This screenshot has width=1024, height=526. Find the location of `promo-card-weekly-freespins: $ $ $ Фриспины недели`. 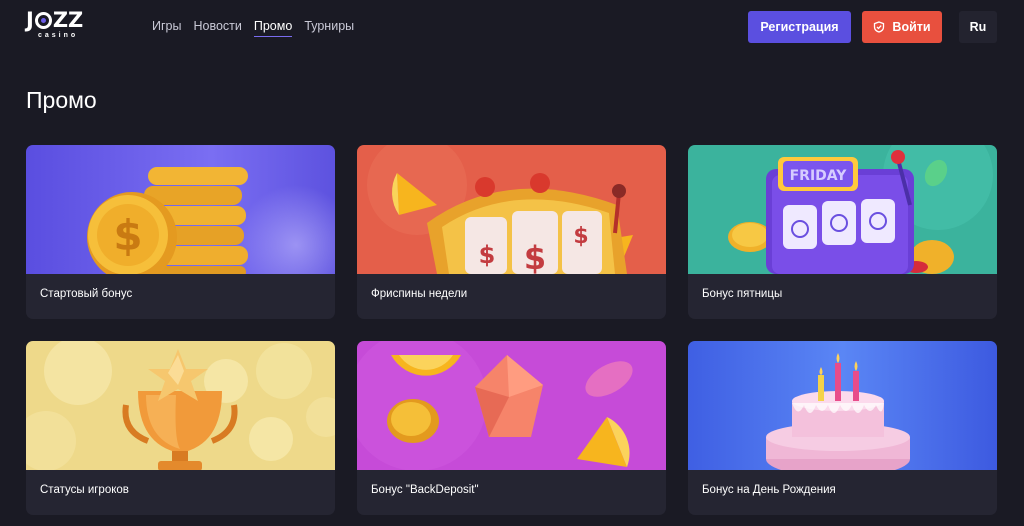

promo-card-weekly-freespins: $ $ $ Фриспины недели is located at coordinates (511, 232).